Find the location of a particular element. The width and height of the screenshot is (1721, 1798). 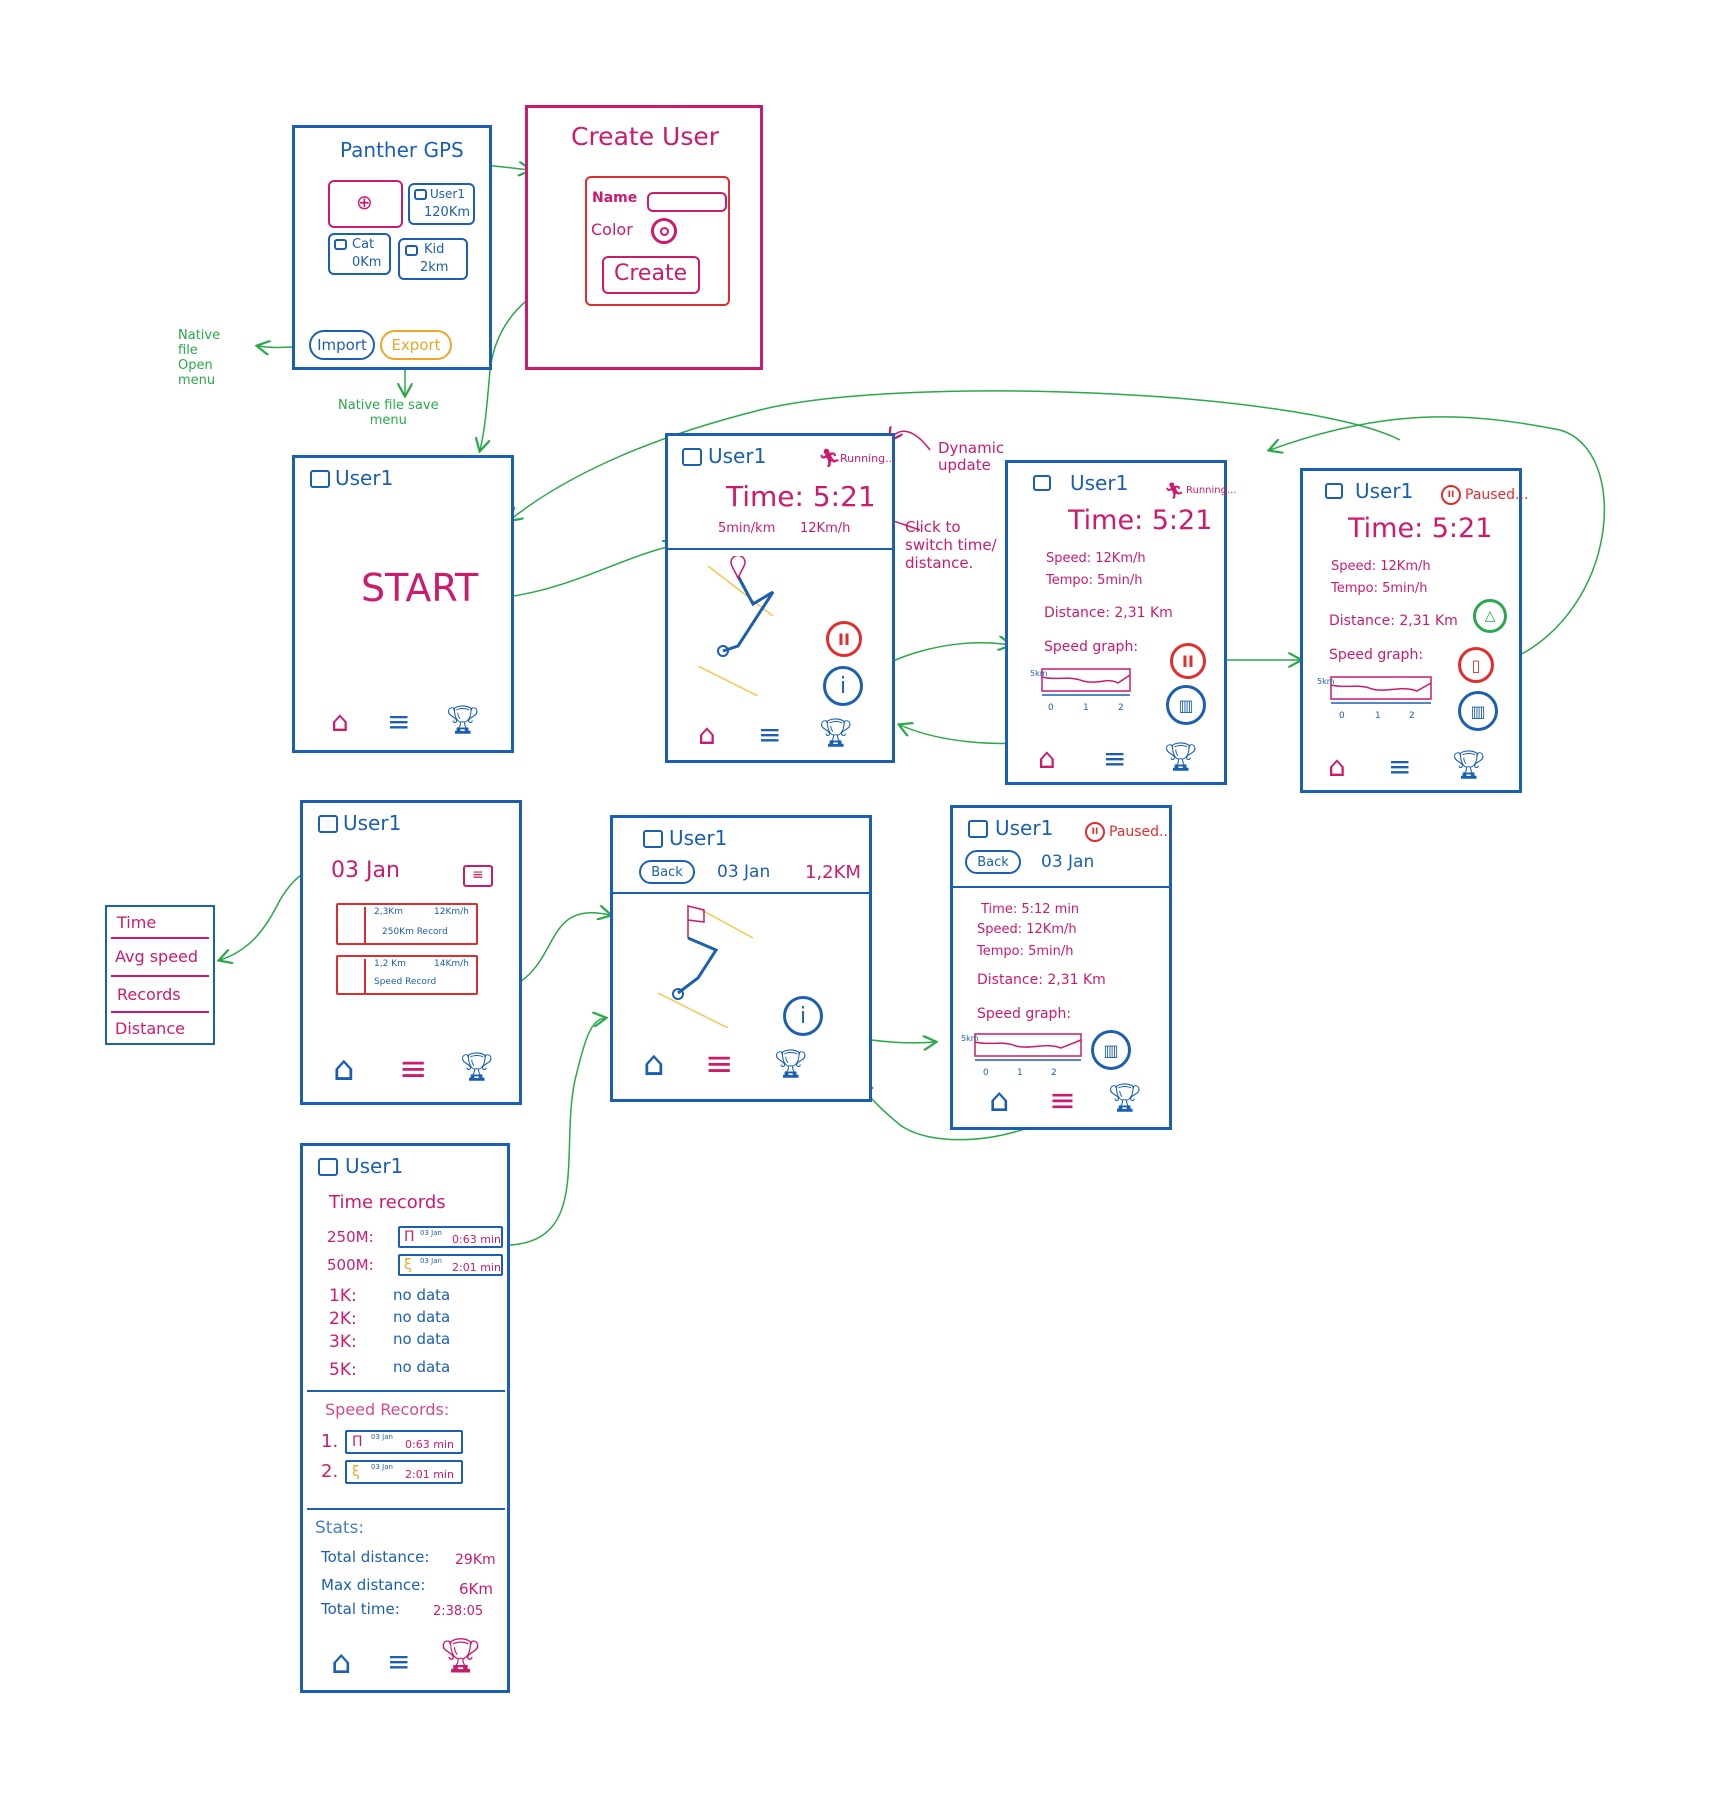

detail-distance: 1,2KM is located at coordinates (833, 872).